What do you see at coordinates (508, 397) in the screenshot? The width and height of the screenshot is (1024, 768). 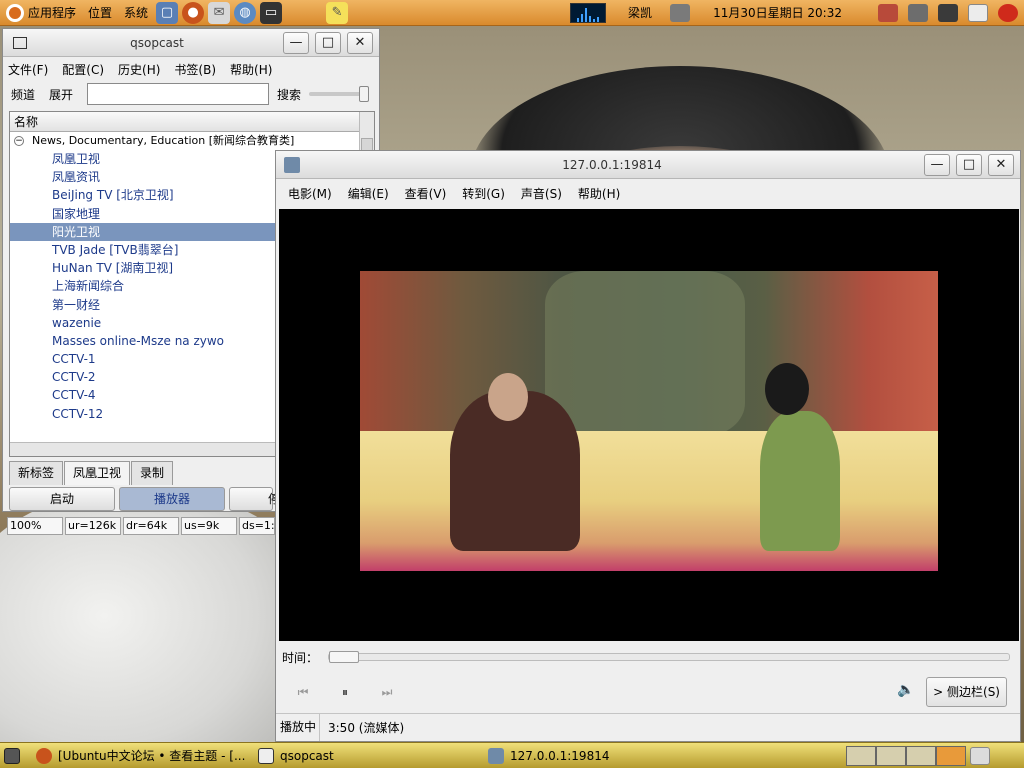 I see `video-man-head` at bounding box center [508, 397].